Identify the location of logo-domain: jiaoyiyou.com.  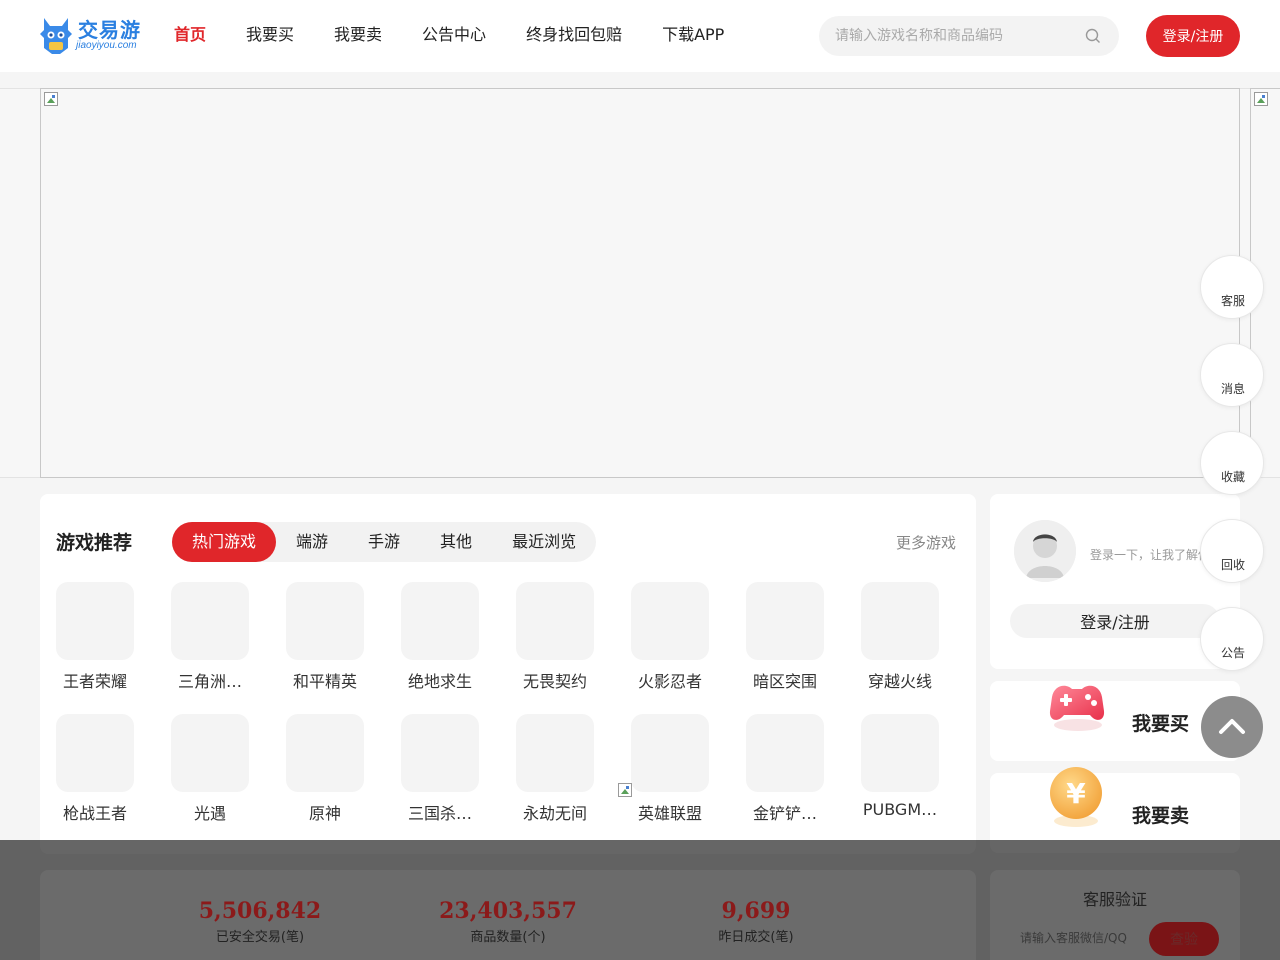
(106, 45).